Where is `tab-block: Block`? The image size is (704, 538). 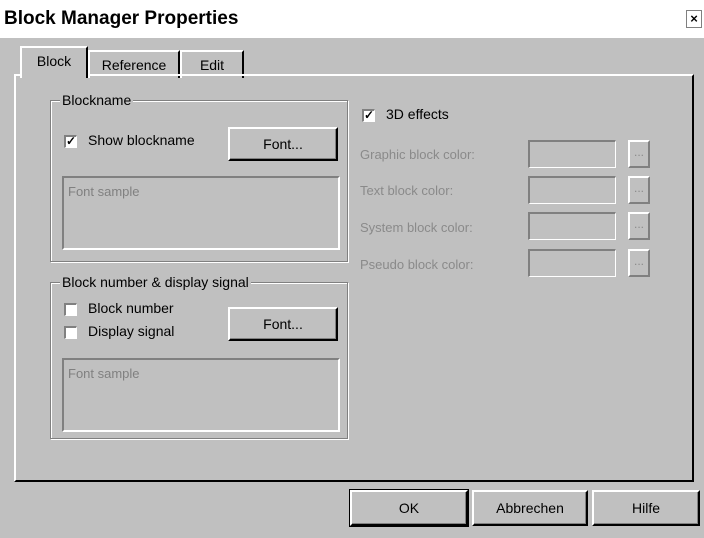 tab-block: Block is located at coordinates (54, 62).